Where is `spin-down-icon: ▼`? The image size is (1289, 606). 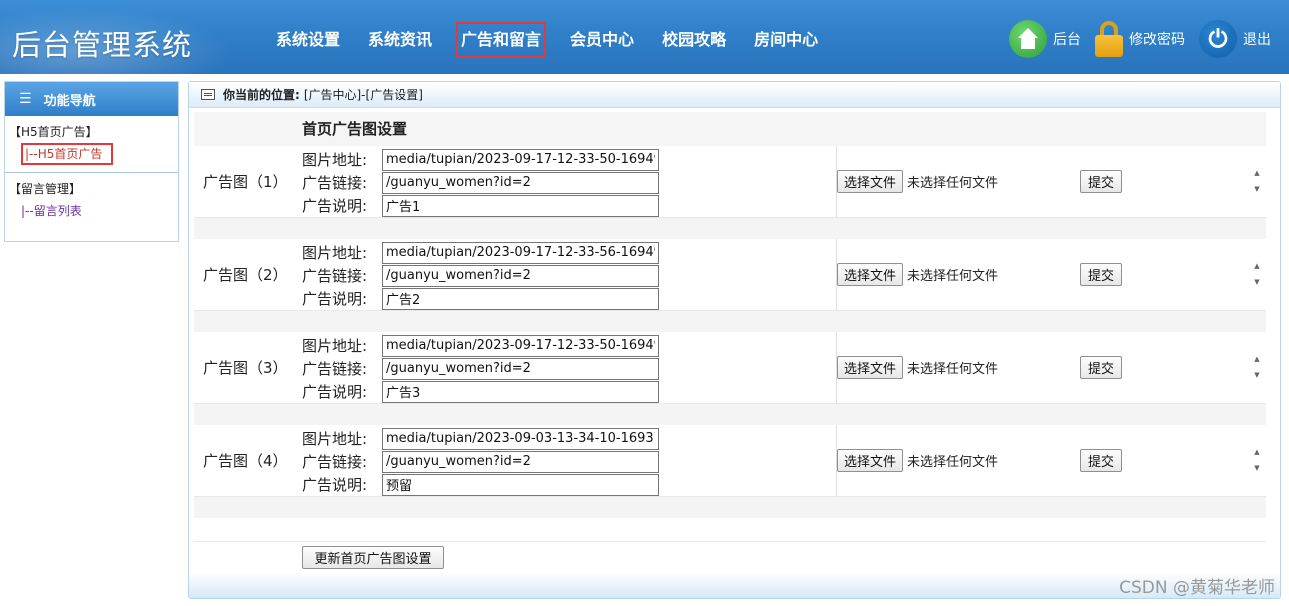
spin-down-icon: ▼ is located at coordinates (1257, 468).